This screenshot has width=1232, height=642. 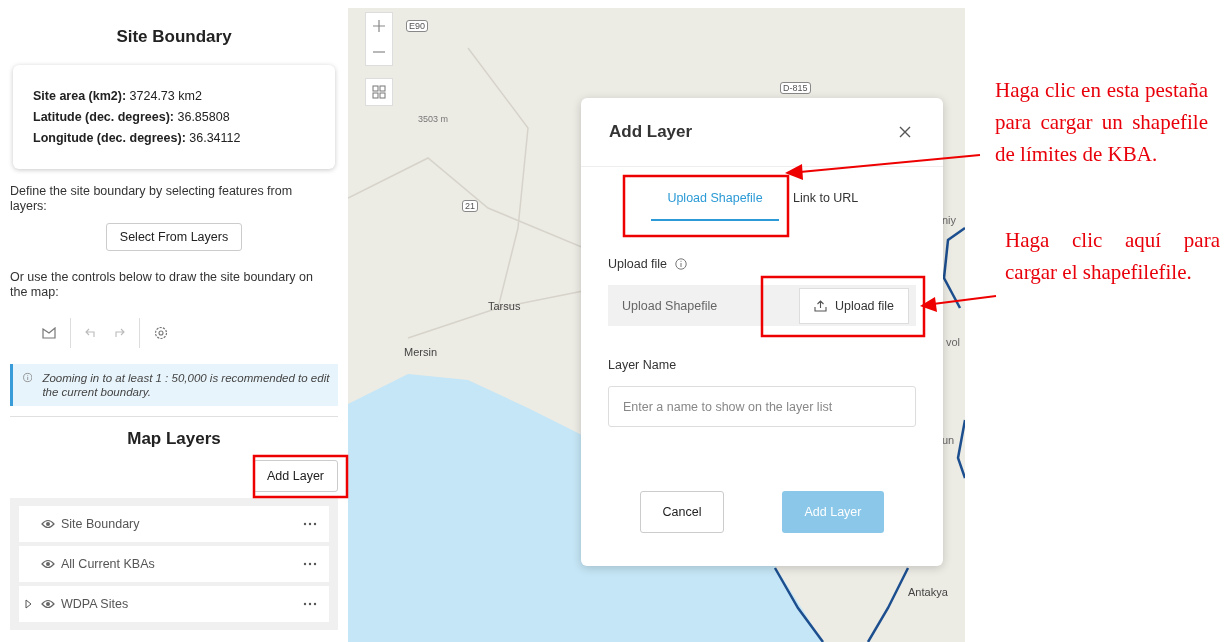 What do you see at coordinates (420, 352) in the screenshot?
I see `map-label: Mersin` at bounding box center [420, 352].